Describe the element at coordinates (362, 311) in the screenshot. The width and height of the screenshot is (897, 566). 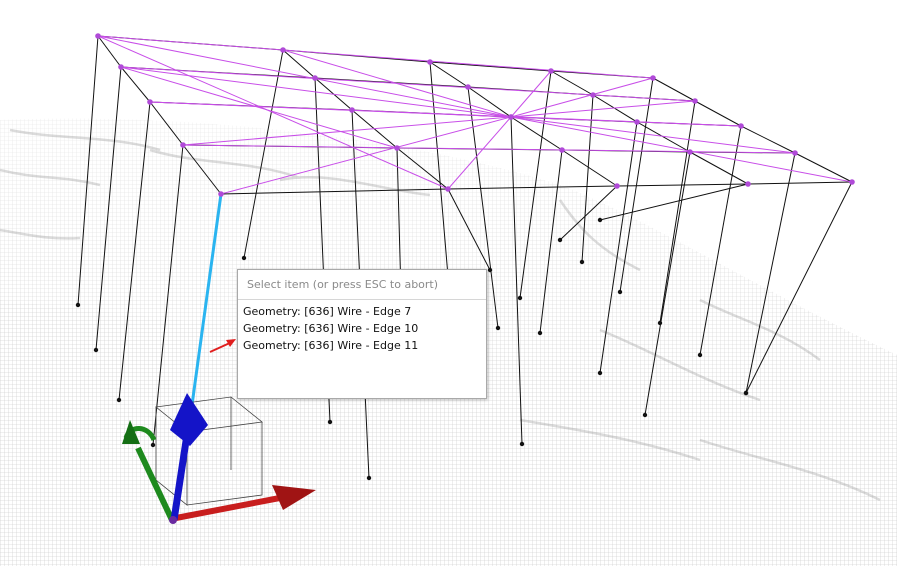
I see `selection-item-edge-7: Geometry: [636] Wire - Edge 7` at that location.